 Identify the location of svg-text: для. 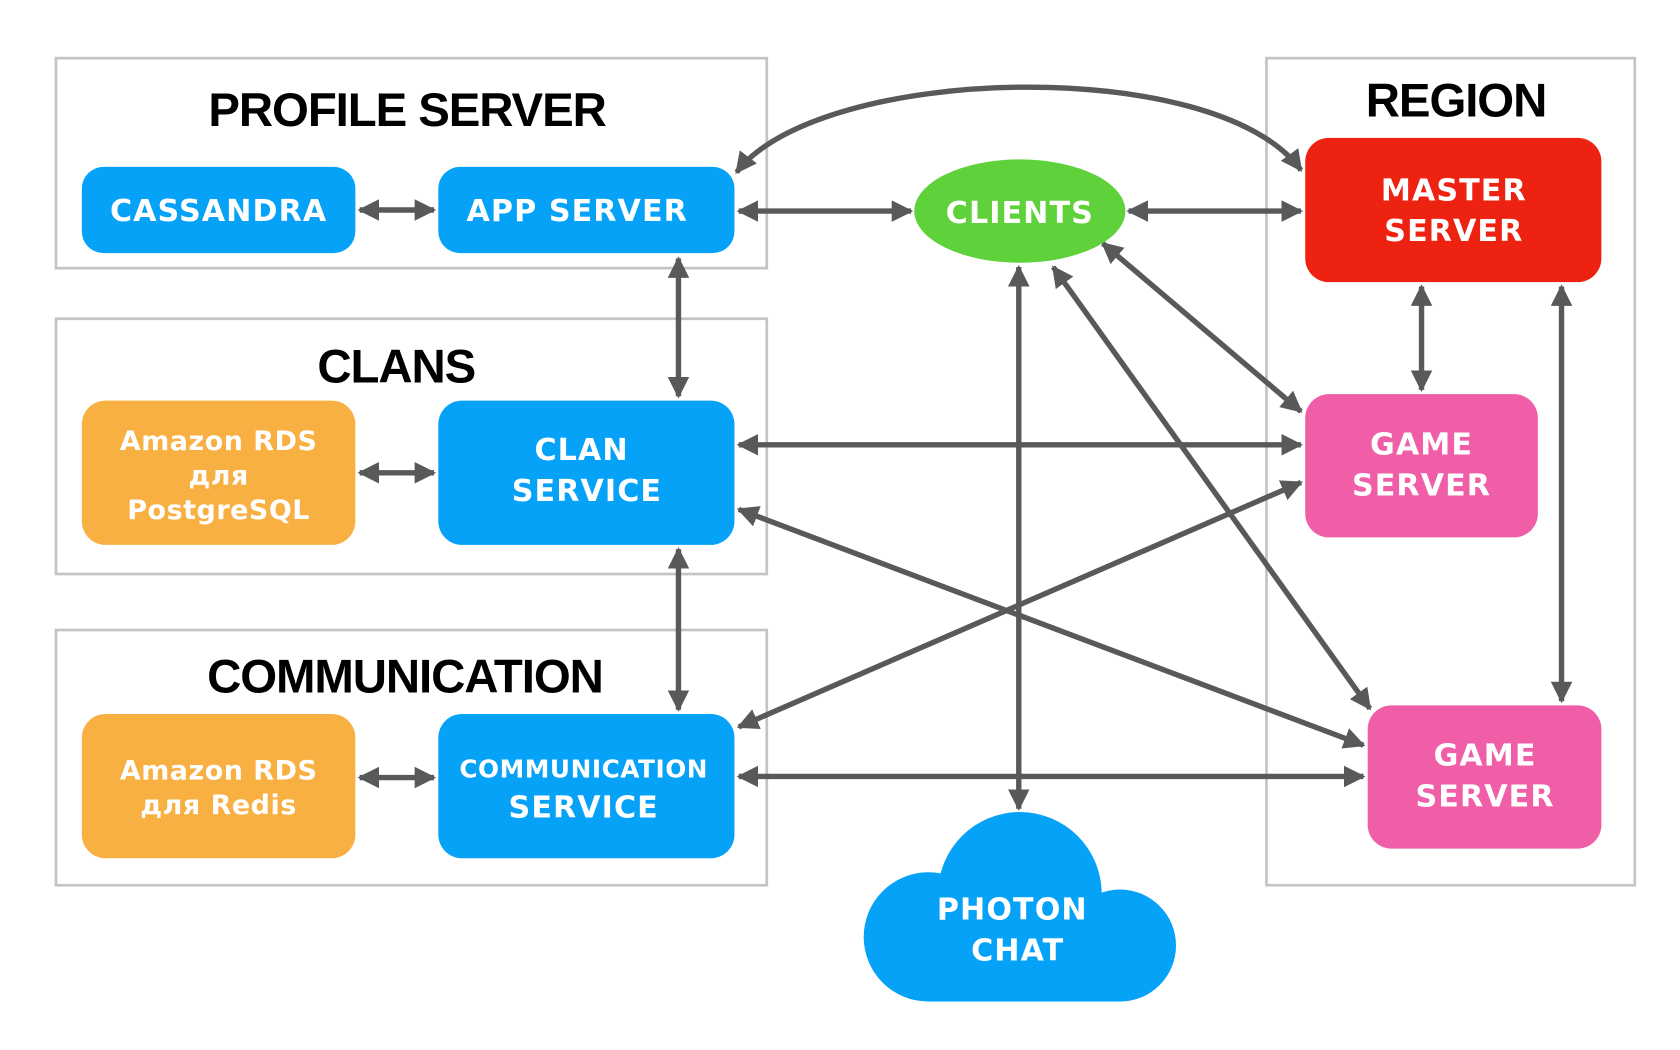
(218, 476).